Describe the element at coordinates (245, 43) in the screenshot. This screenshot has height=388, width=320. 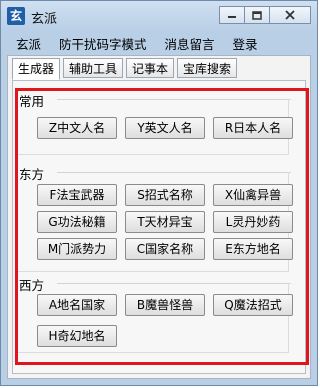
I see `menu-item-login: 登录` at that location.